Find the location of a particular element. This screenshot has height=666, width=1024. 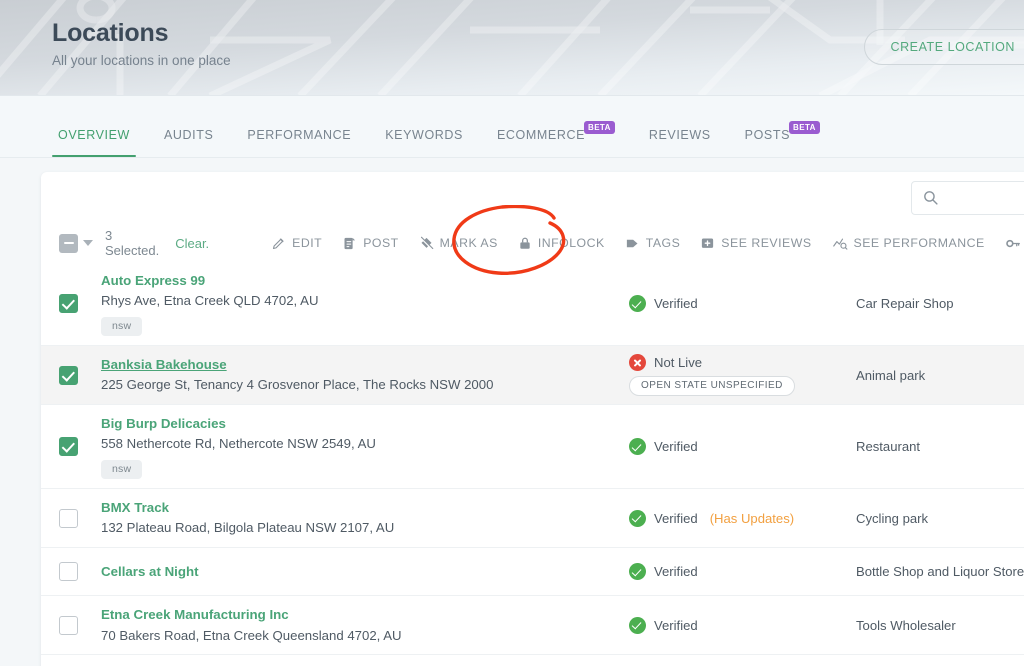

toolbar-see-keywords-button: SEE KEYWORDS is located at coordinates (1009, 243).